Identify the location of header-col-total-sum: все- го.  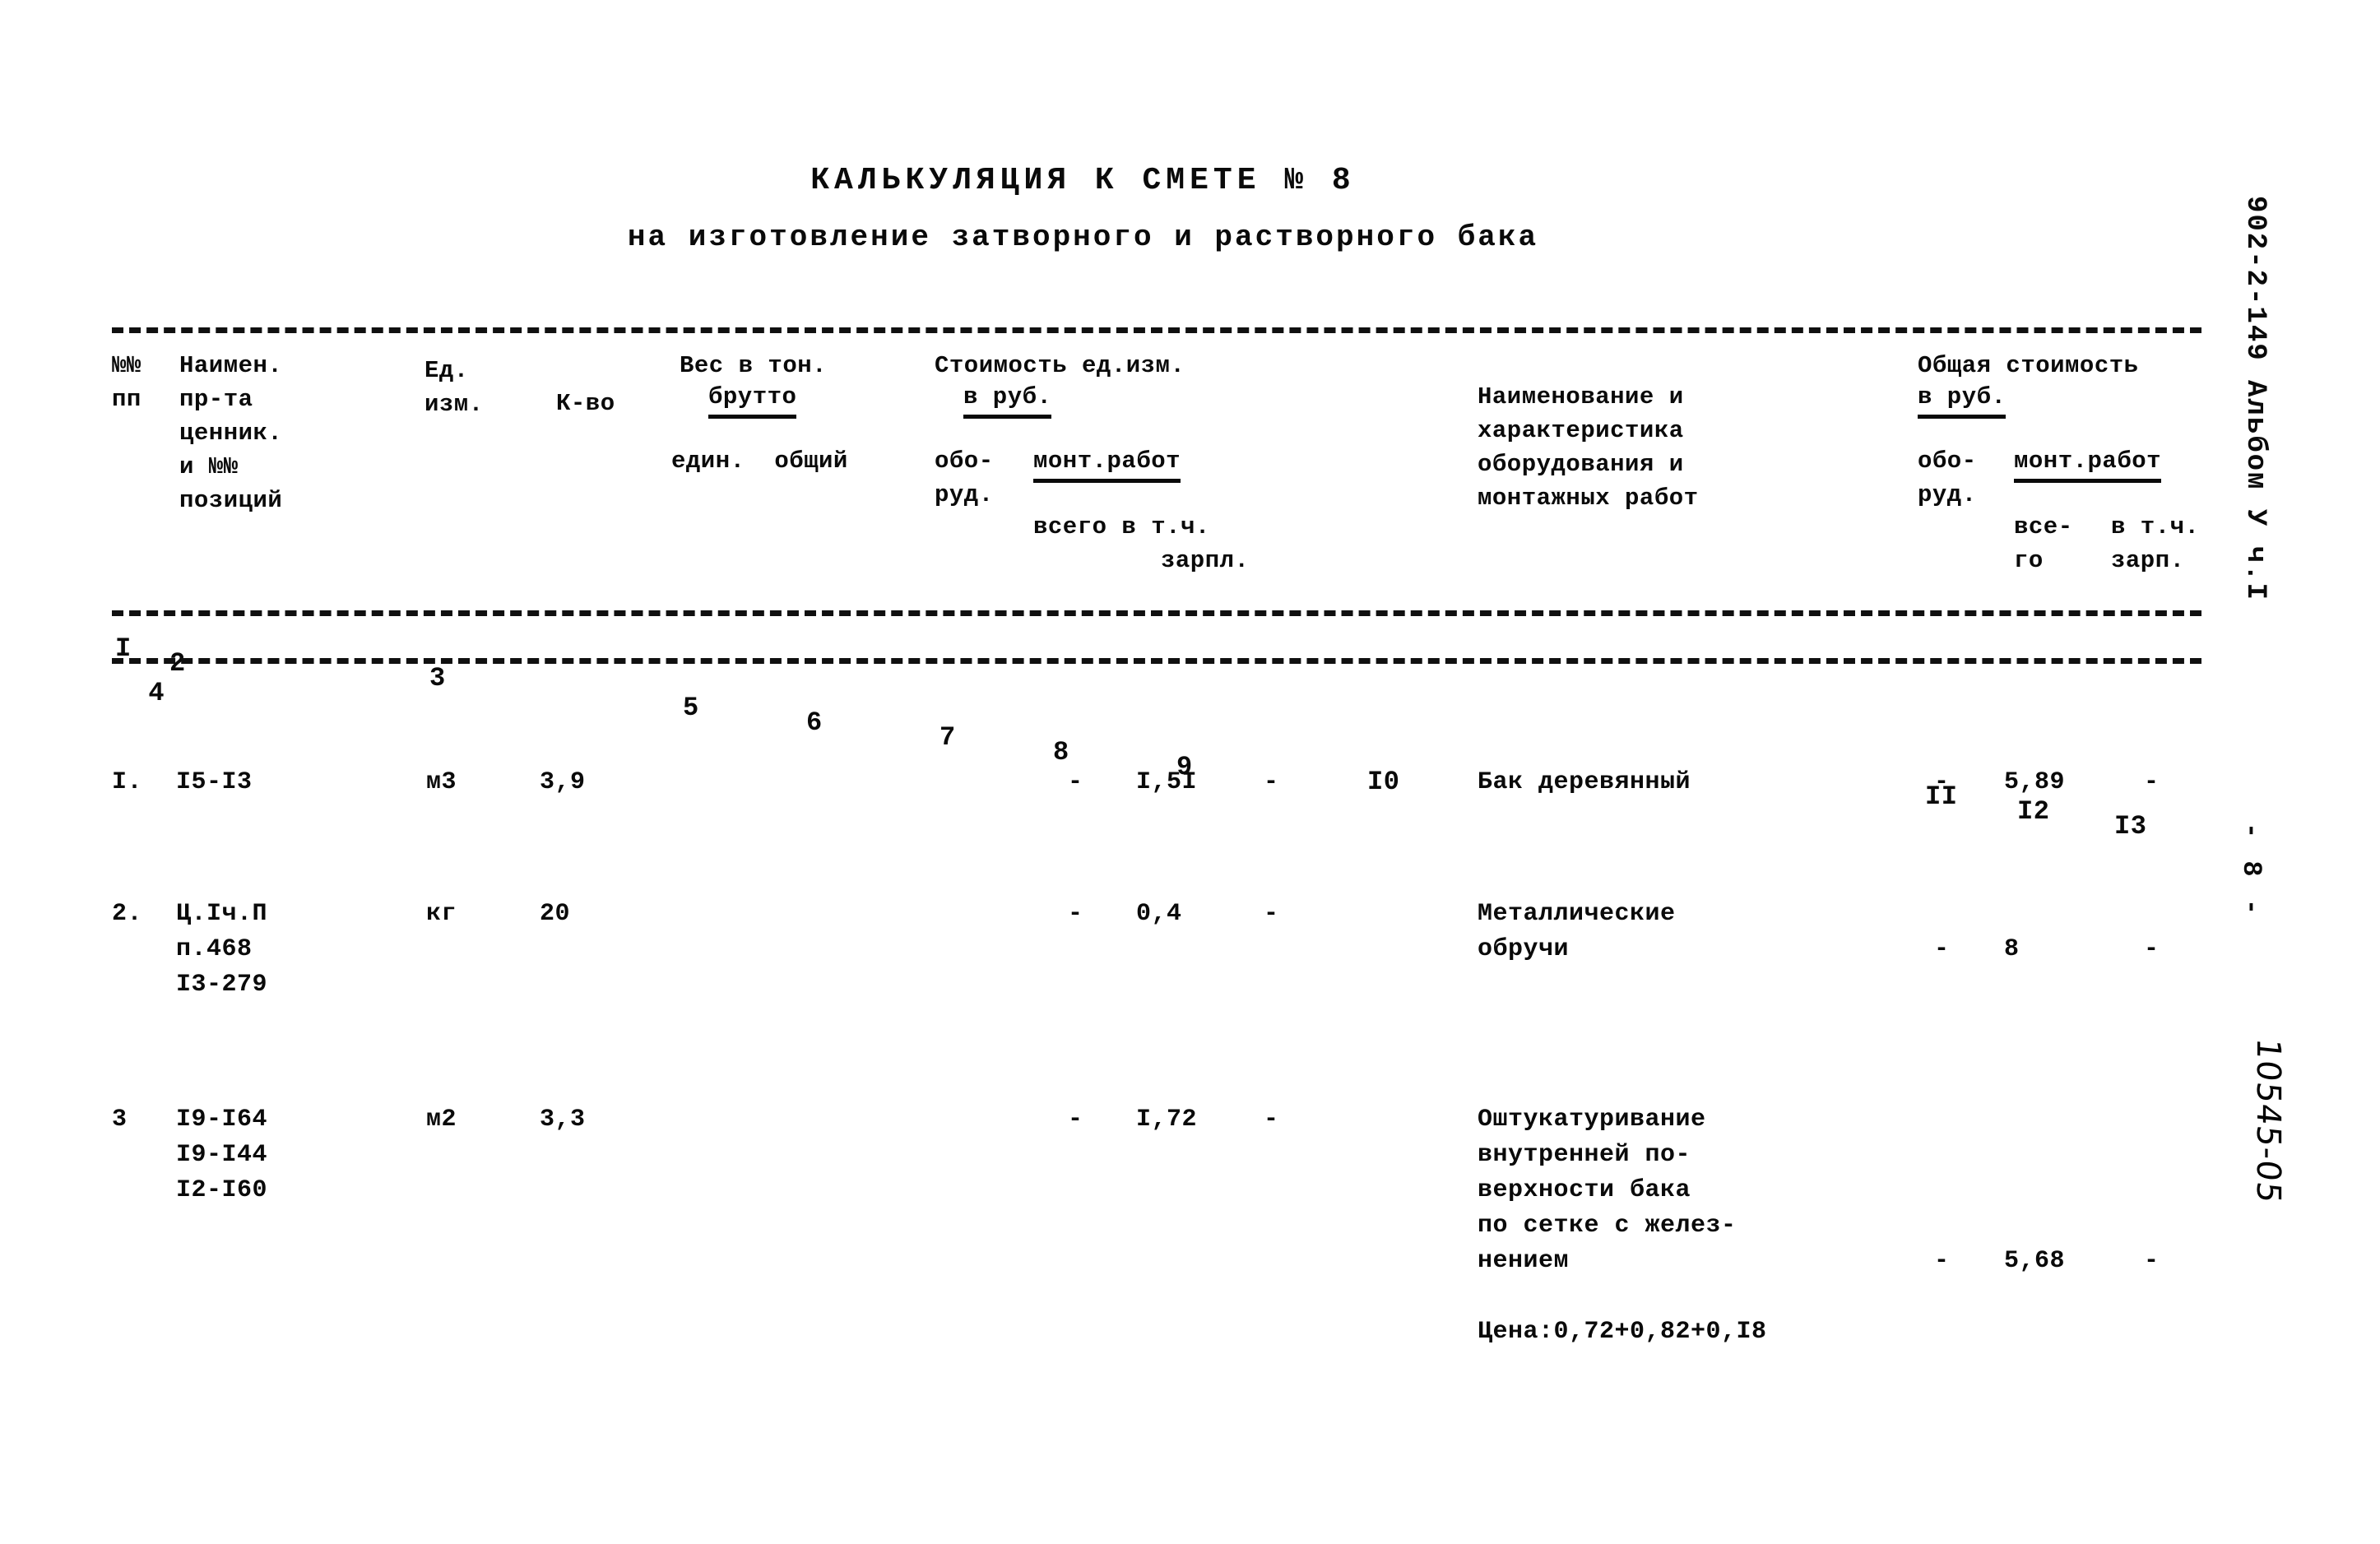
(2043, 544).